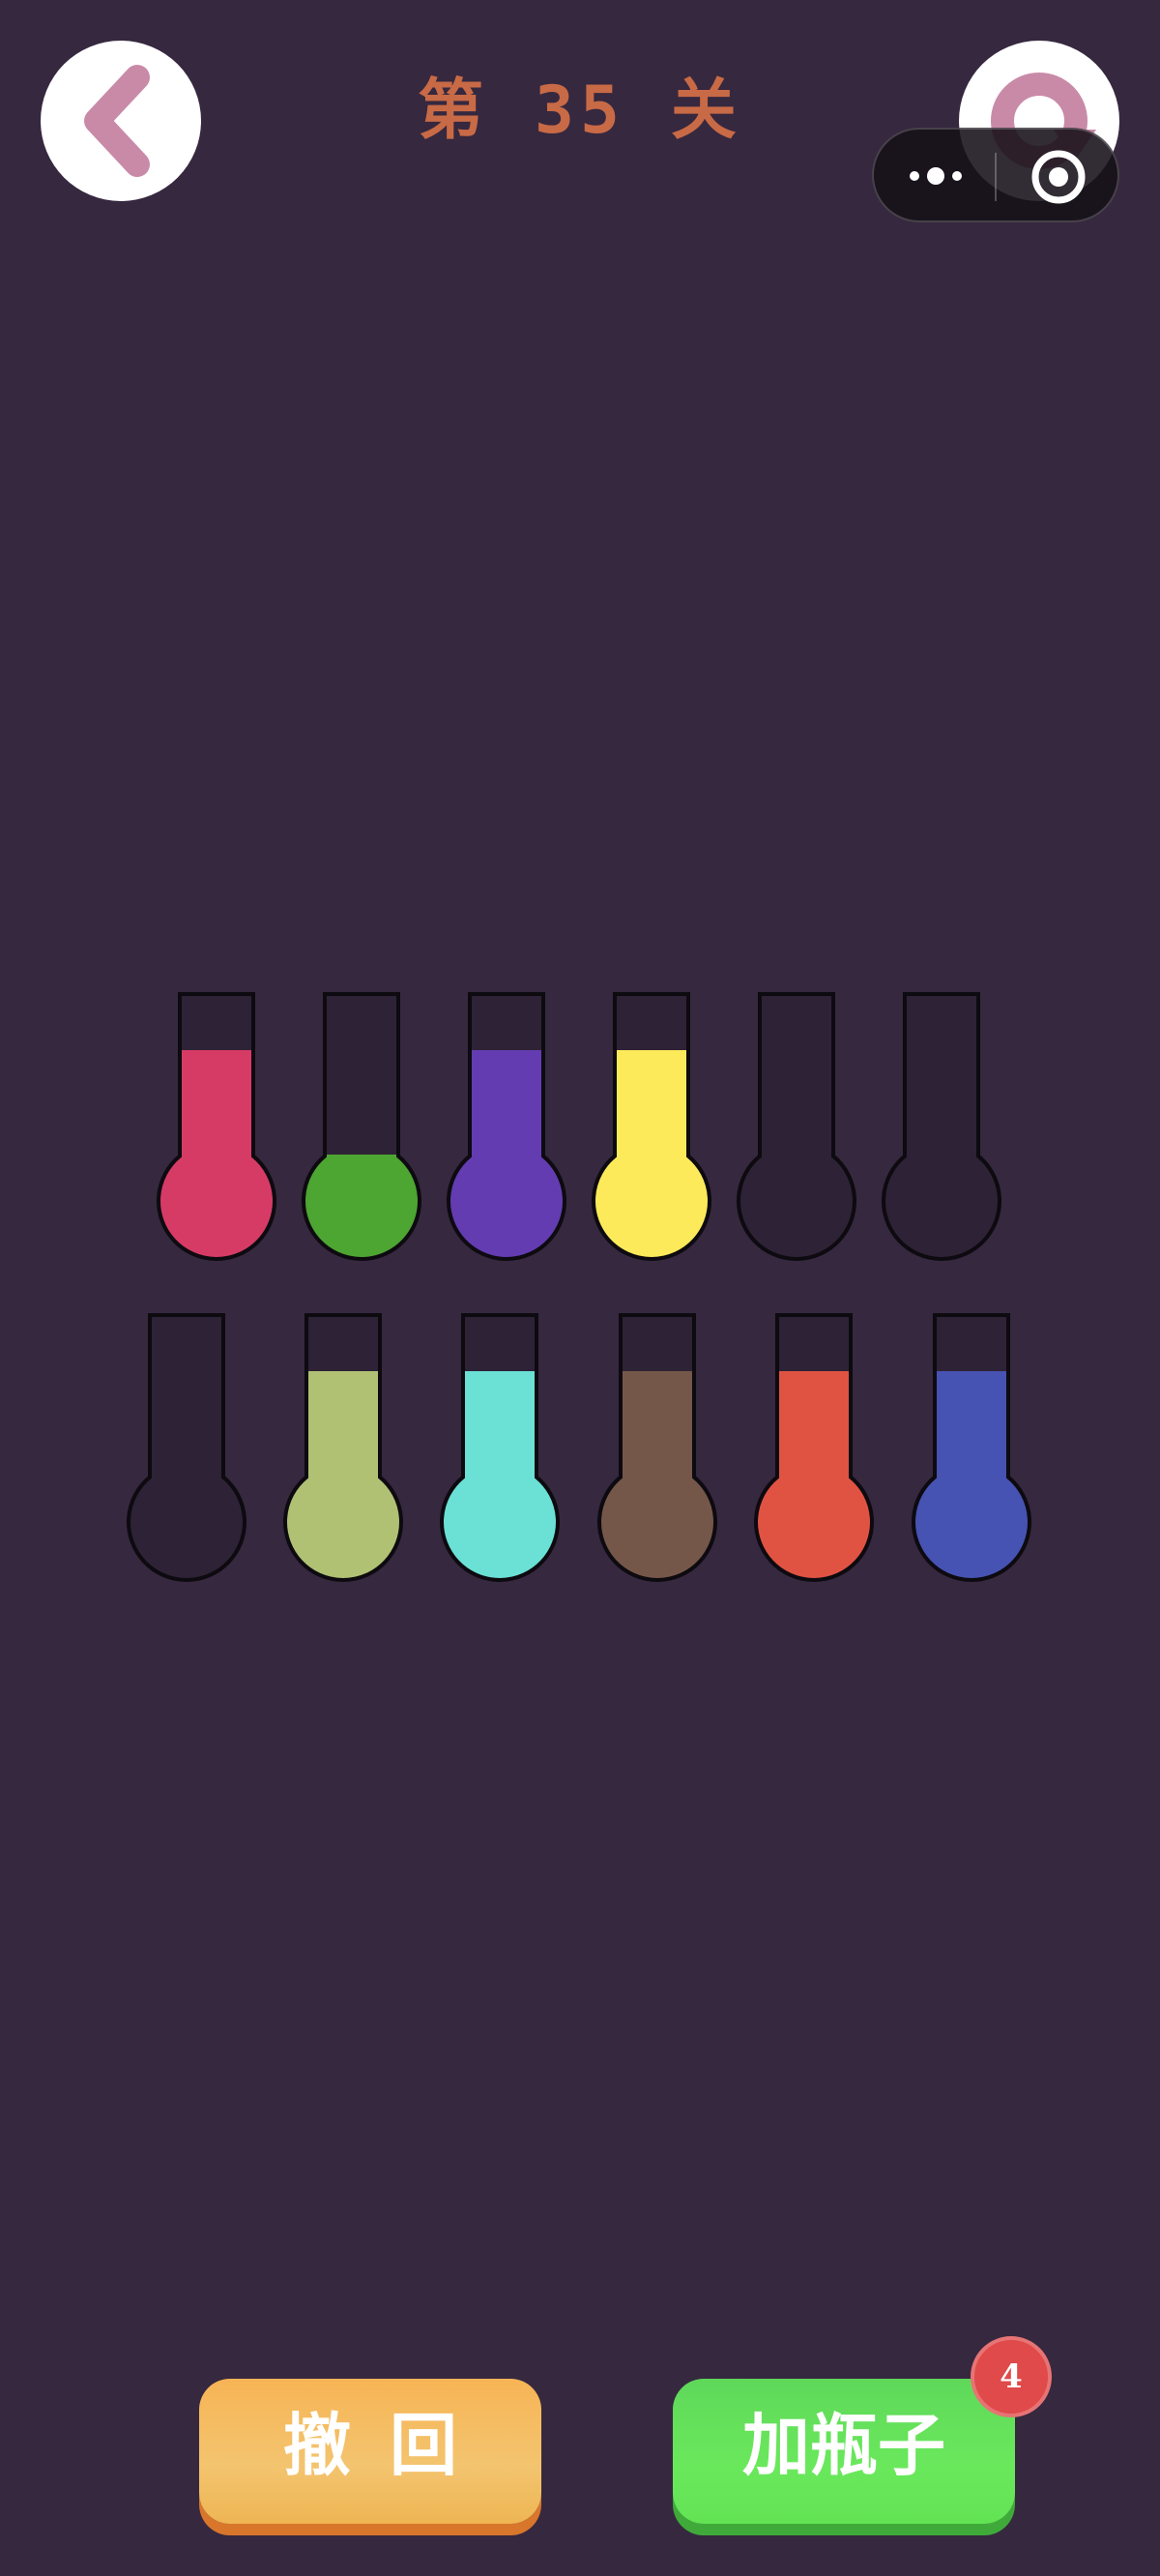 The image size is (1160, 2576). Describe the element at coordinates (370, 2451) in the screenshot. I see `undo-button: 撤回` at that location.